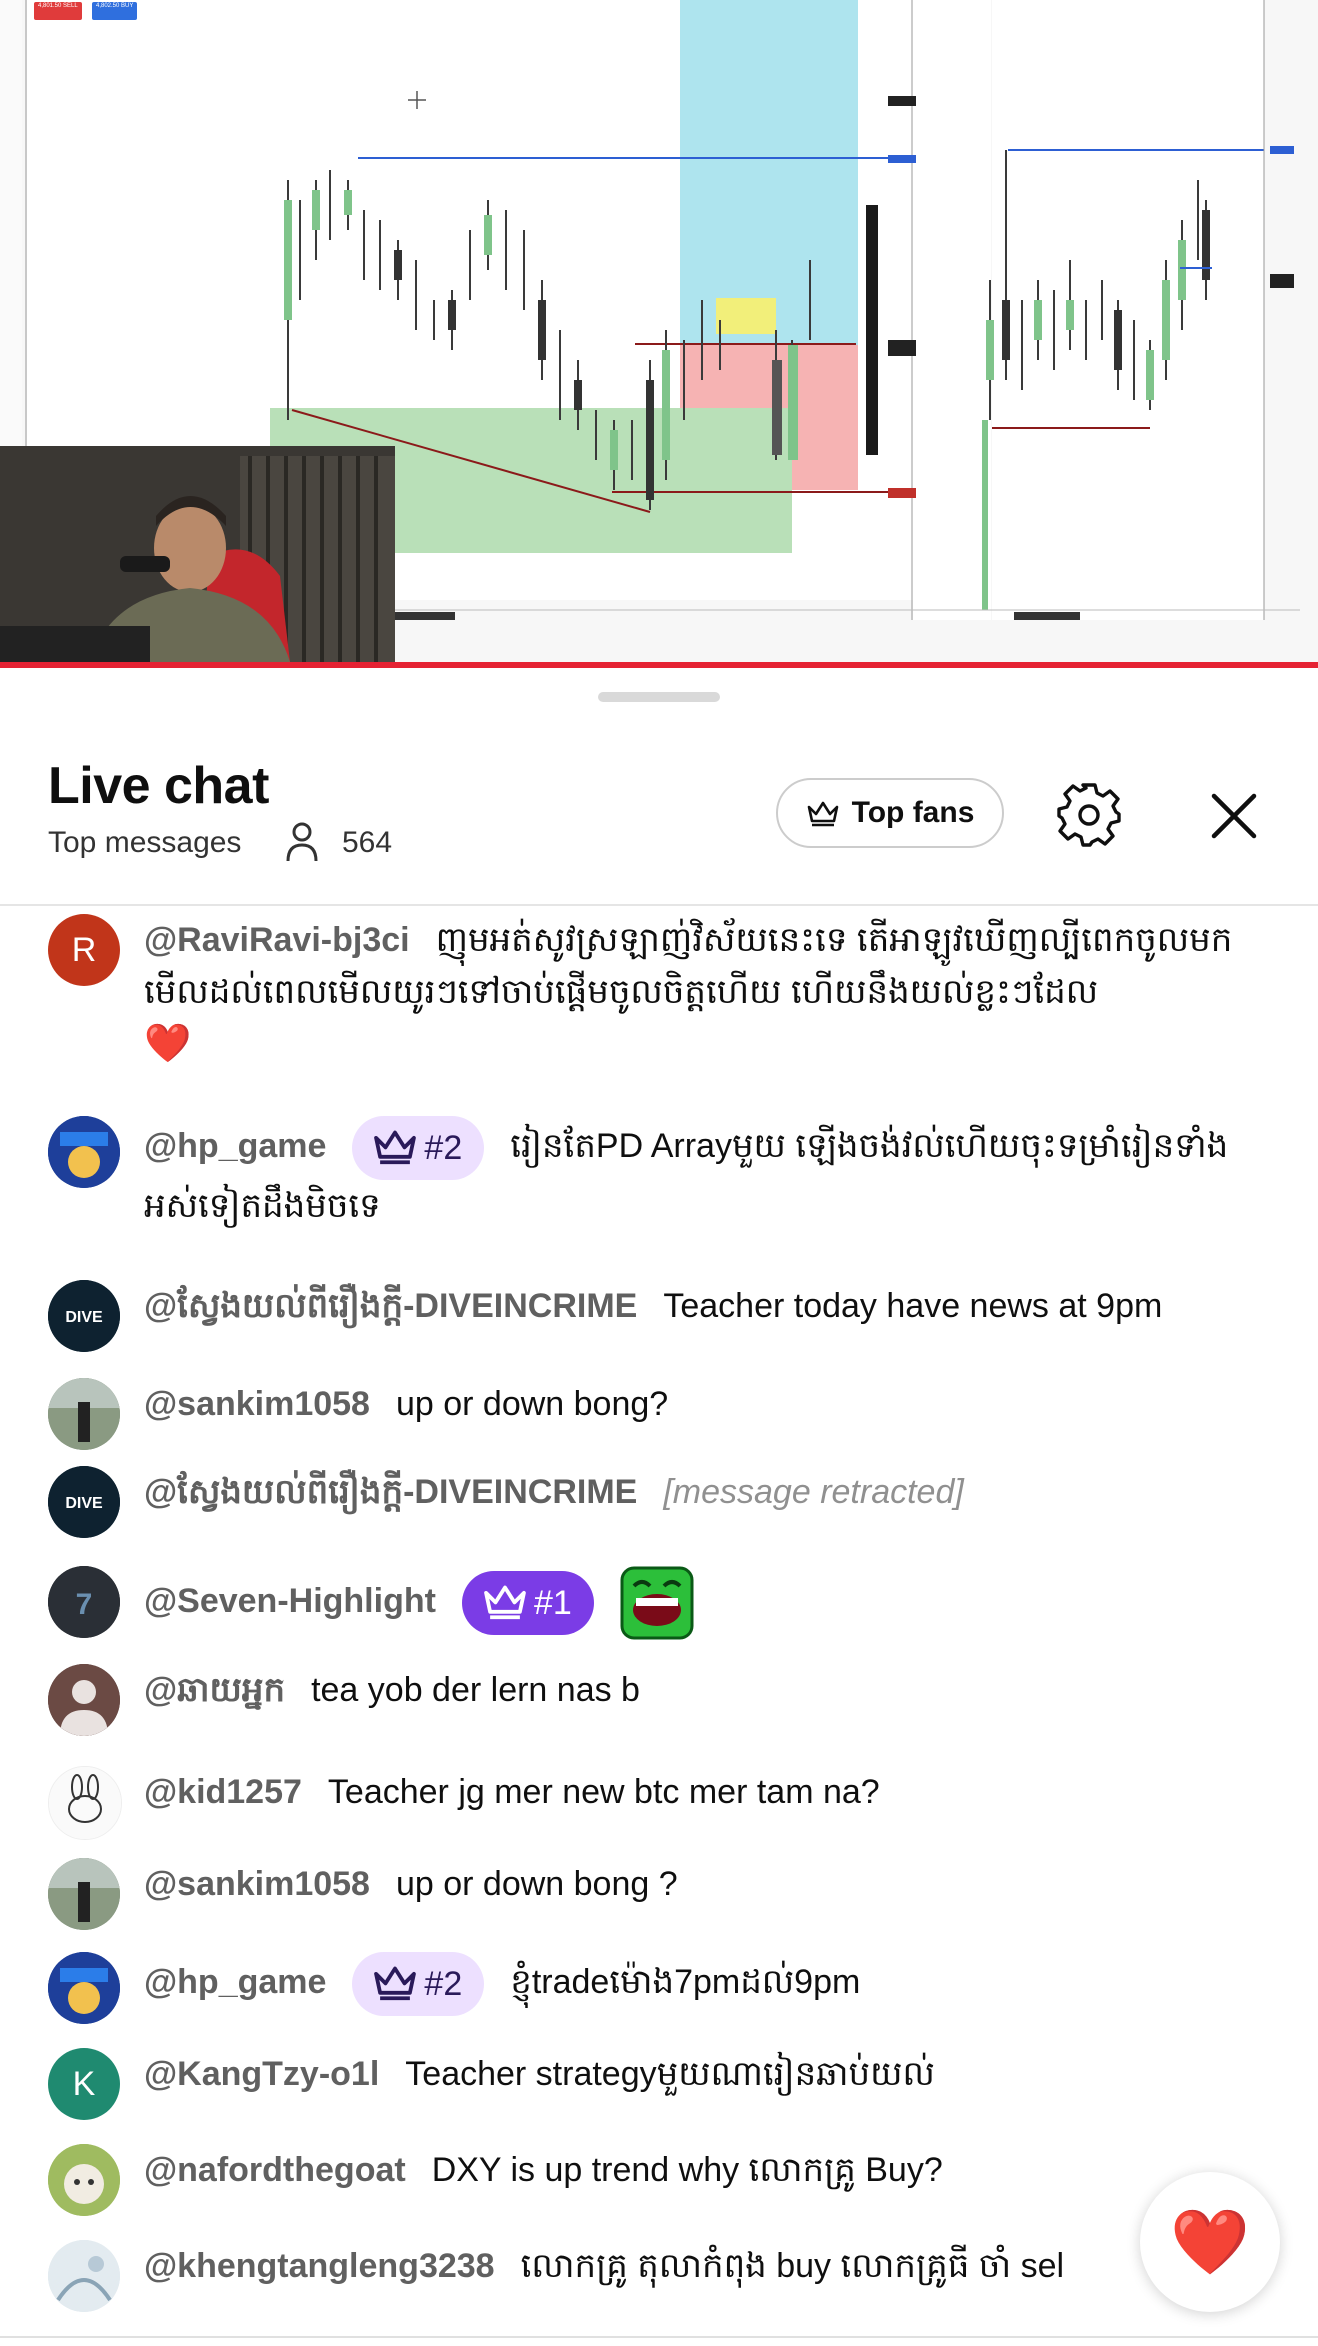 The image size is (1318, 2346). I want to click on author-name: @kid1257, so click(223, 1792).